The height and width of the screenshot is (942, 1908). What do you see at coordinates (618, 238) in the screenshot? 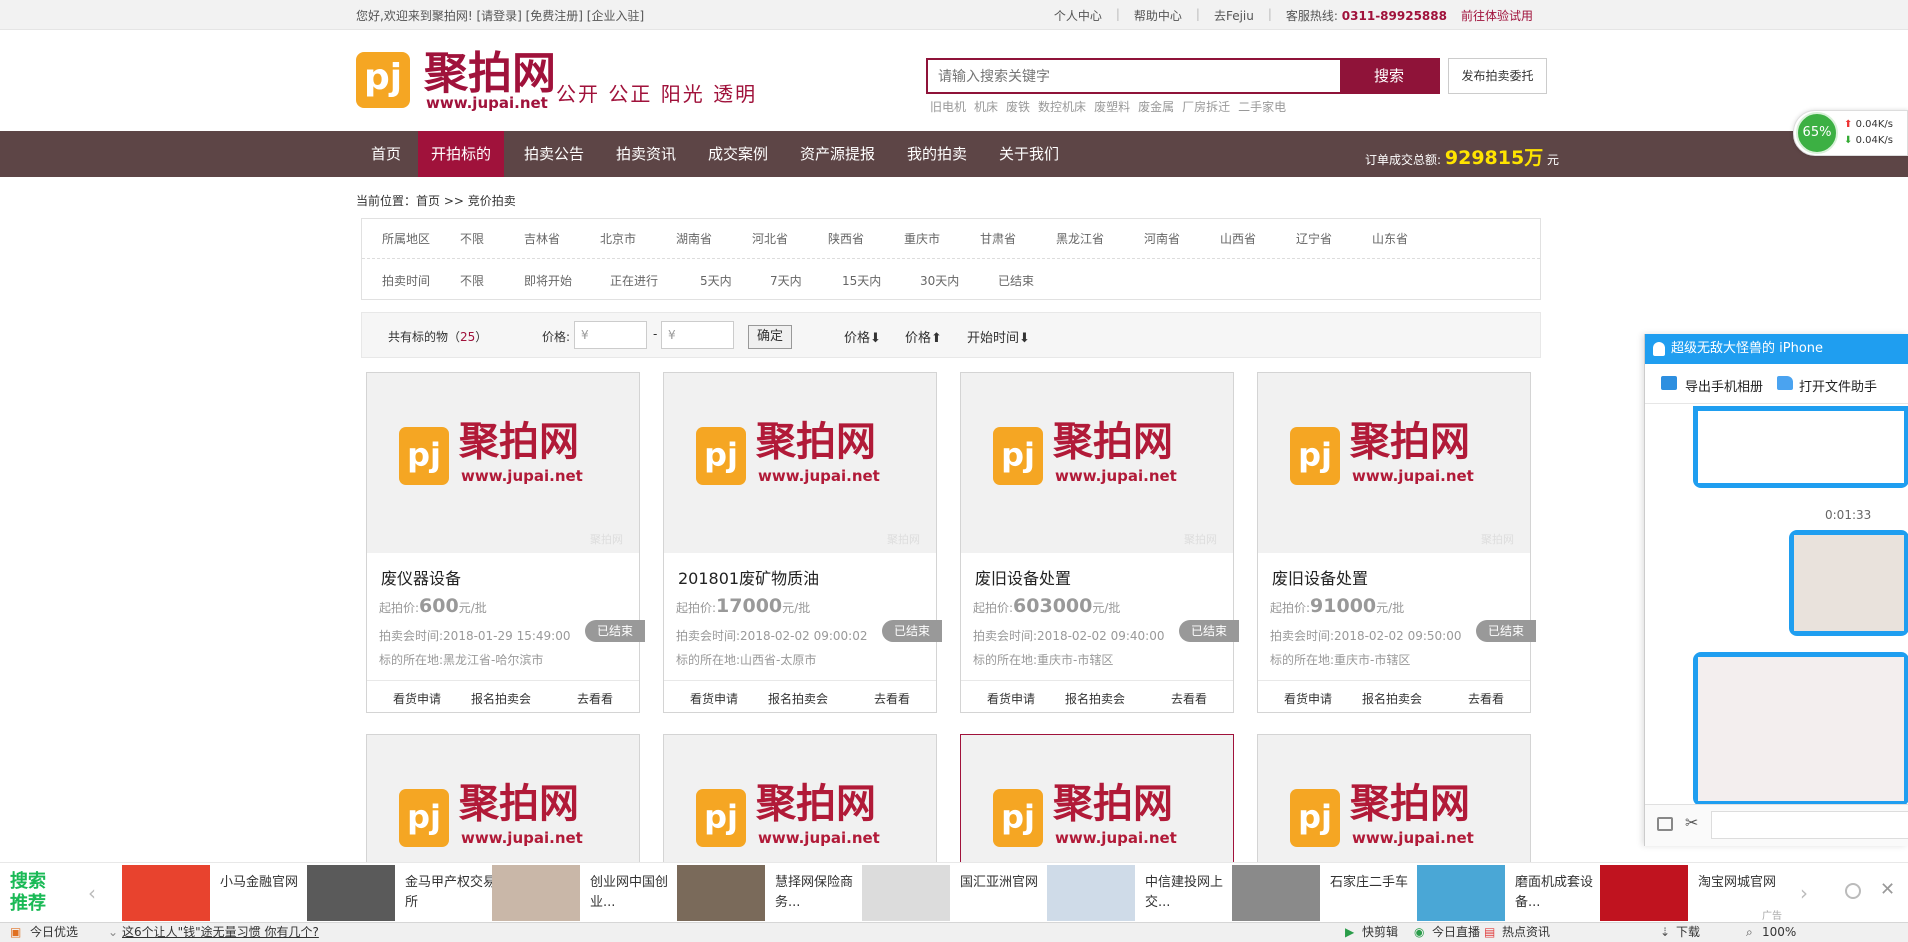
I see `region-option: 北京市` at bounding box center [618, 238].